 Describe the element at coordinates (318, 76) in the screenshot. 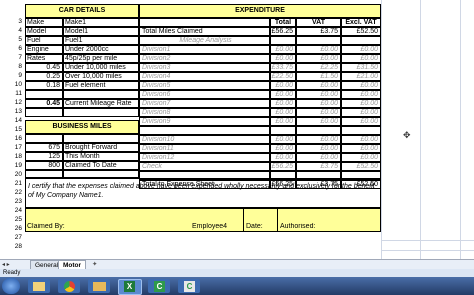

I see `expenditure-vat: £1.50` at that location.